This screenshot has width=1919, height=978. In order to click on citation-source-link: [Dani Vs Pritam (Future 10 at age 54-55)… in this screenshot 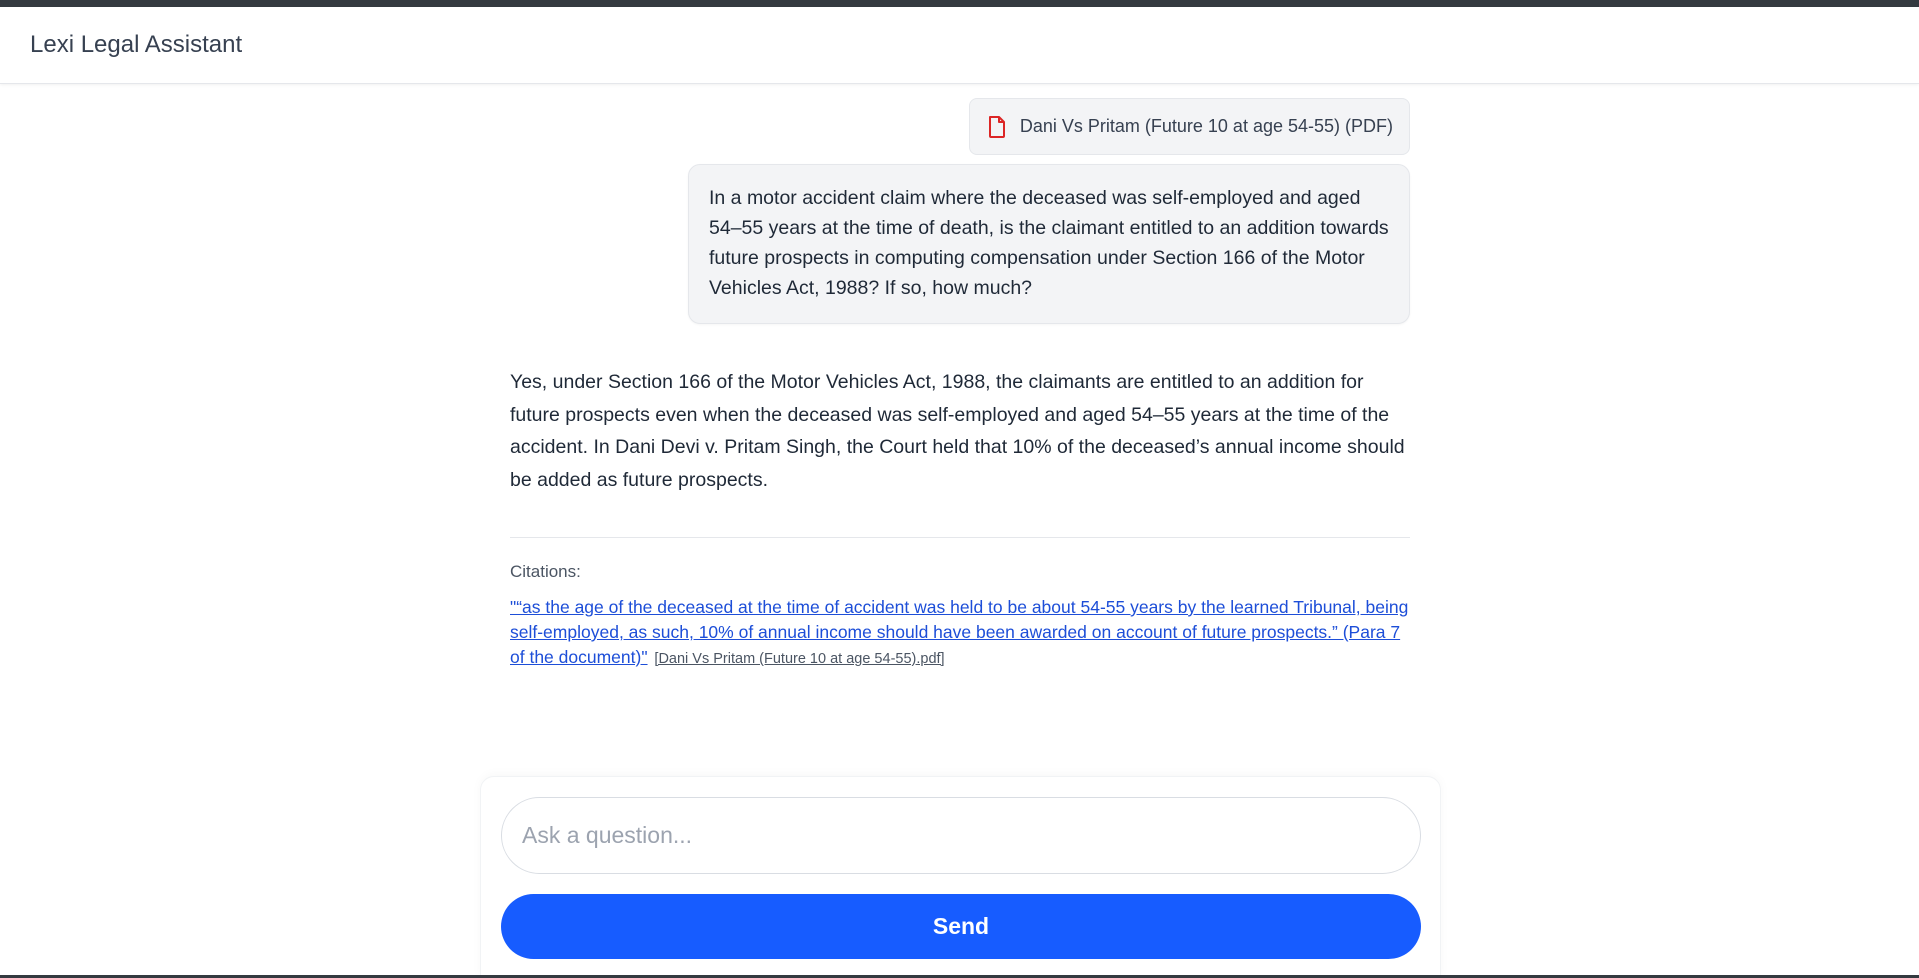, I will do `click(799, 659)`.